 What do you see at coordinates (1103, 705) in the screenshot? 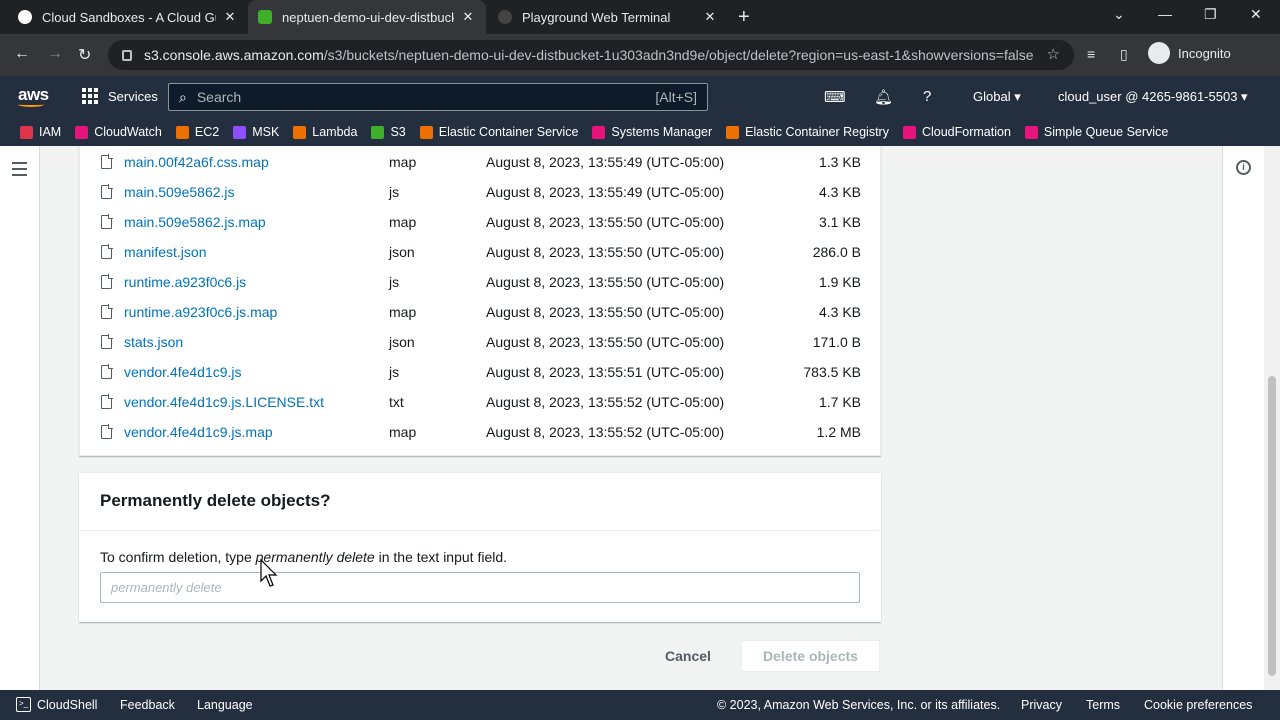
I see `terms-link: Terms` at bounding box center [1103, 705].